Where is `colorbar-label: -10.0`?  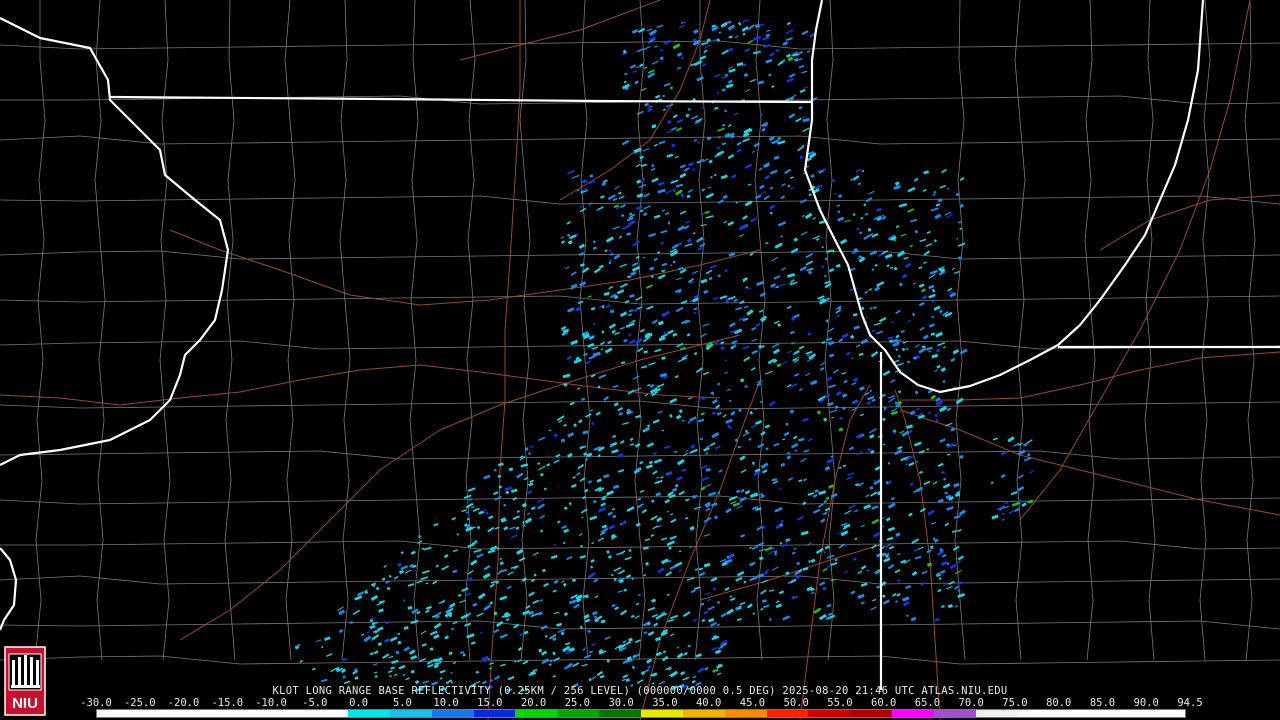
colorbar-label: -10.0 is located at coordinates (271, 703).